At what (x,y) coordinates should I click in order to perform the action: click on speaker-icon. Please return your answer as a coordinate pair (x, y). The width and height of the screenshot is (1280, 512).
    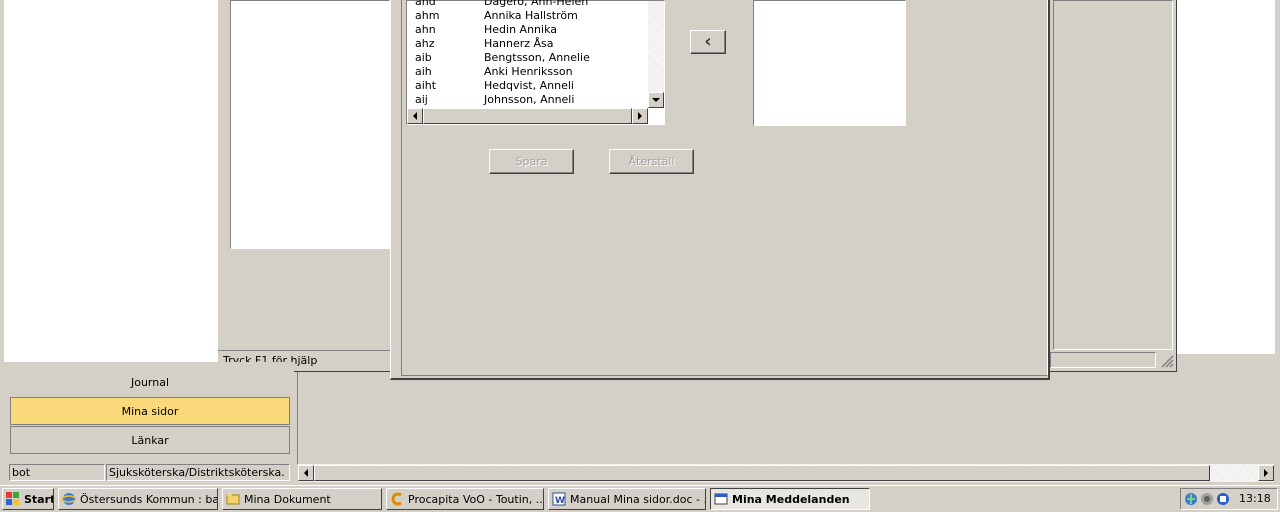
    Looking at the image, I should click on (1207, 499).